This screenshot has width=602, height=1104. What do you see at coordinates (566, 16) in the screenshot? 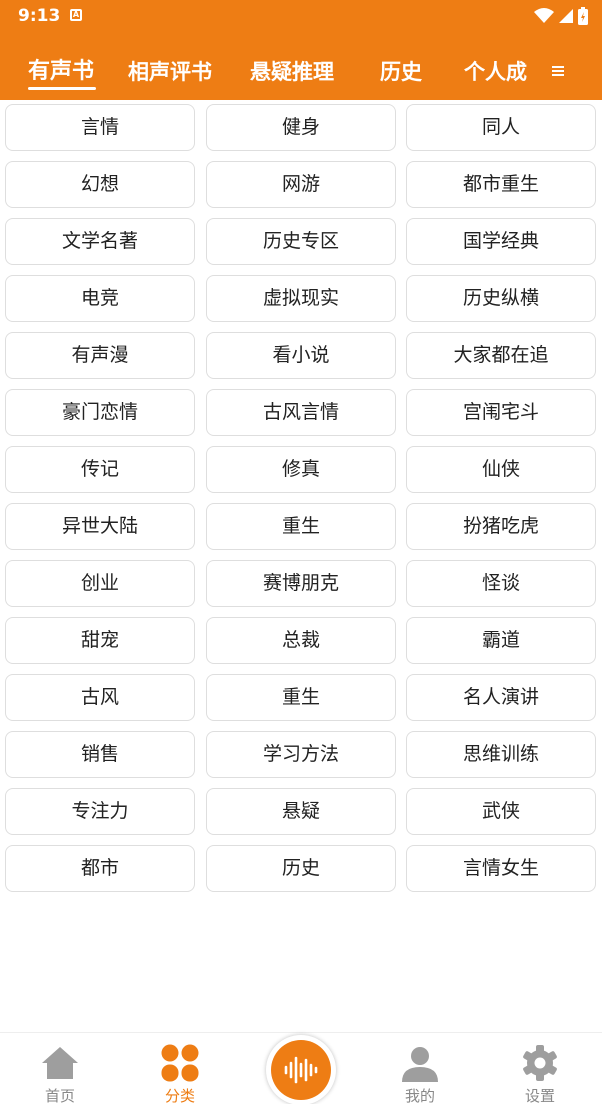
I see `signal-icon` at bounding box center [566, 16].